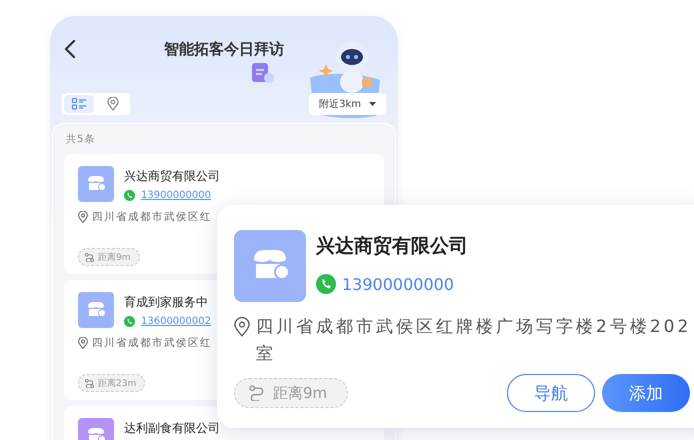  What do you see at coordinates (81, 139) in the screenshot?
I see `result-count: 共5条` at bounding box center [81, 139].